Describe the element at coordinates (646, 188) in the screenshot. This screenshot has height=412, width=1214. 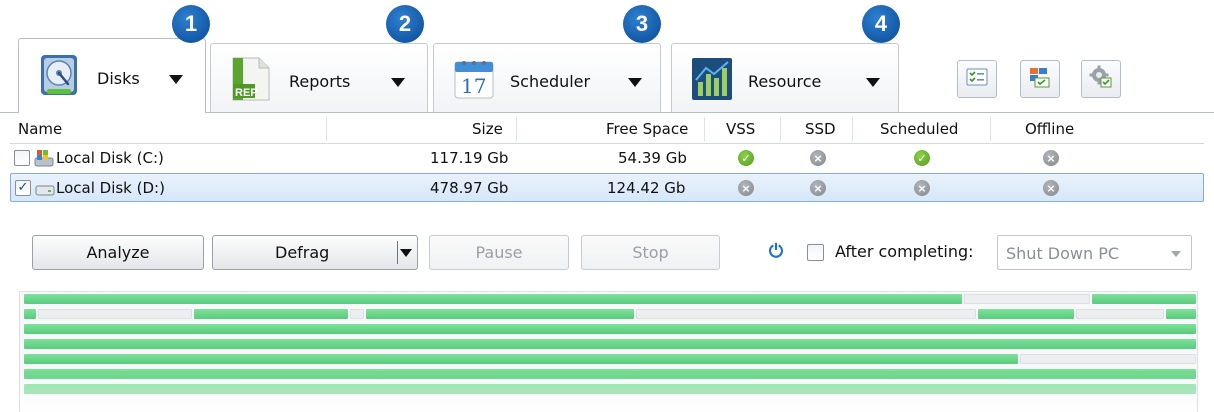
I see `disk-free-space: 124.42 Gb` at that location.